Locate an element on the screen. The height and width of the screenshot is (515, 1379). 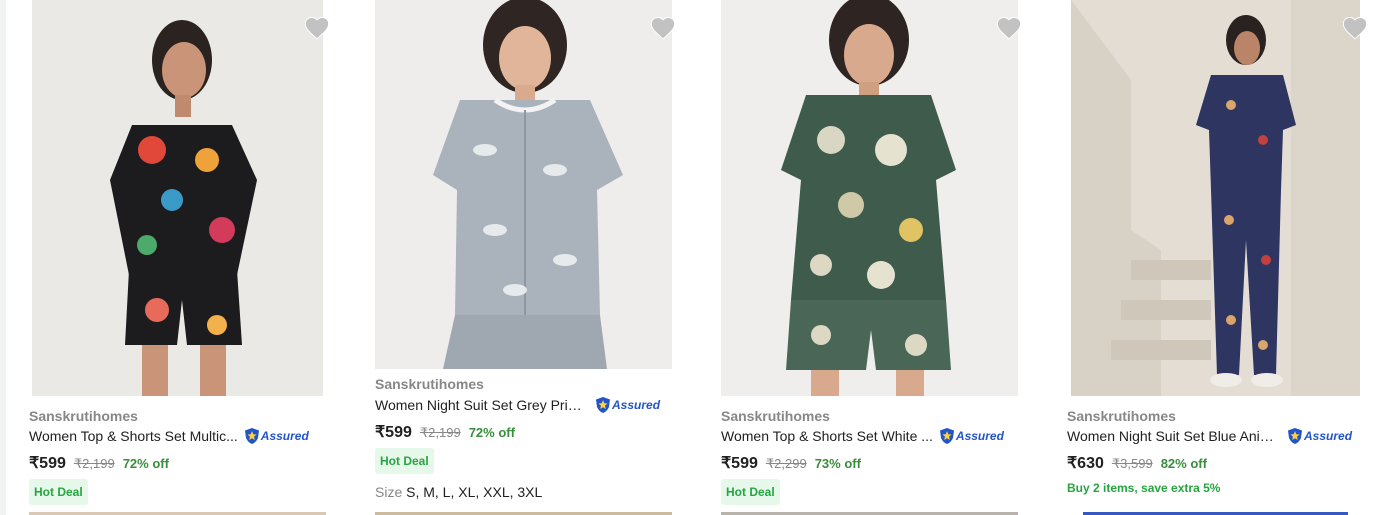
price-row: ₹630 ₹3,599 82% off is located at coordinates (1137, 463).